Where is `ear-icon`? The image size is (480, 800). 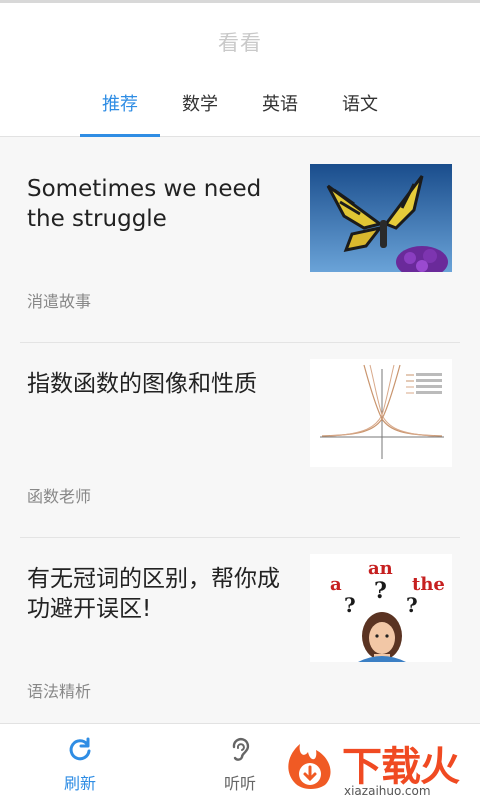 ear-icon is located at coordinates (241, 749).